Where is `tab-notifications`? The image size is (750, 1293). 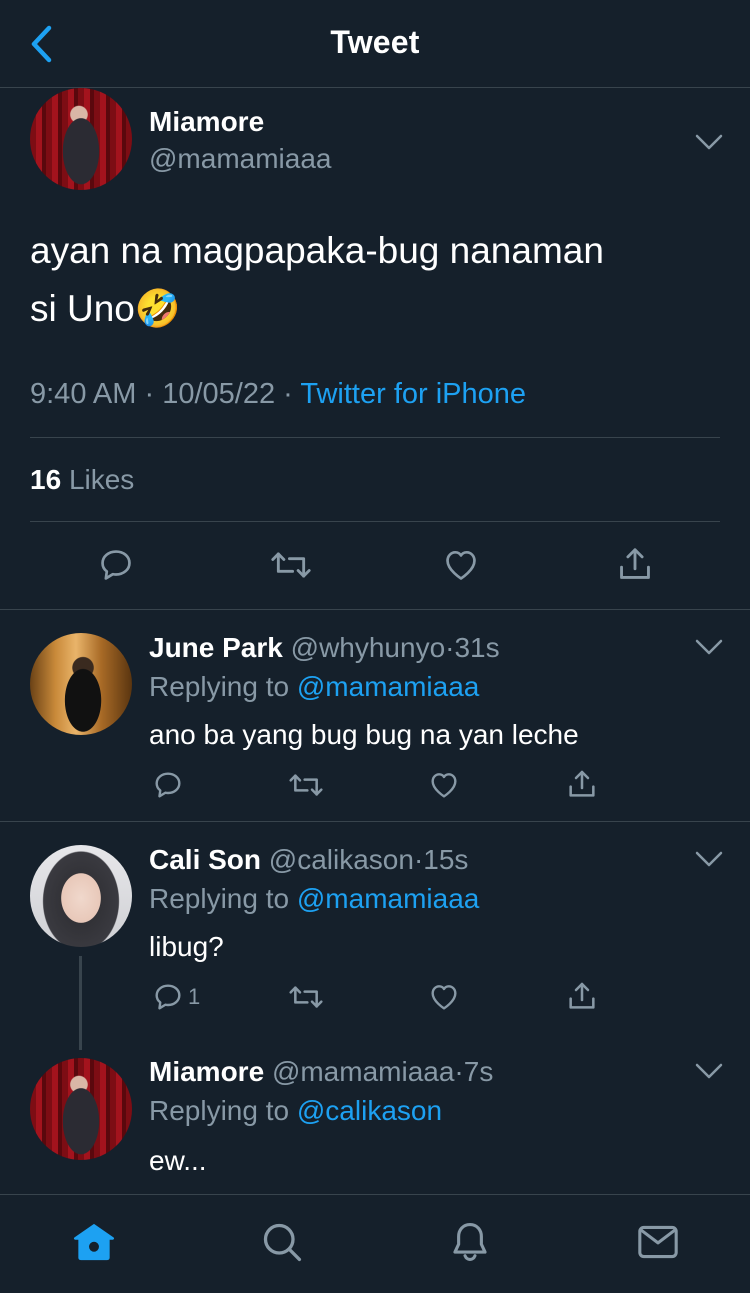
tab-notifications is located at coordinates (470, 1242).